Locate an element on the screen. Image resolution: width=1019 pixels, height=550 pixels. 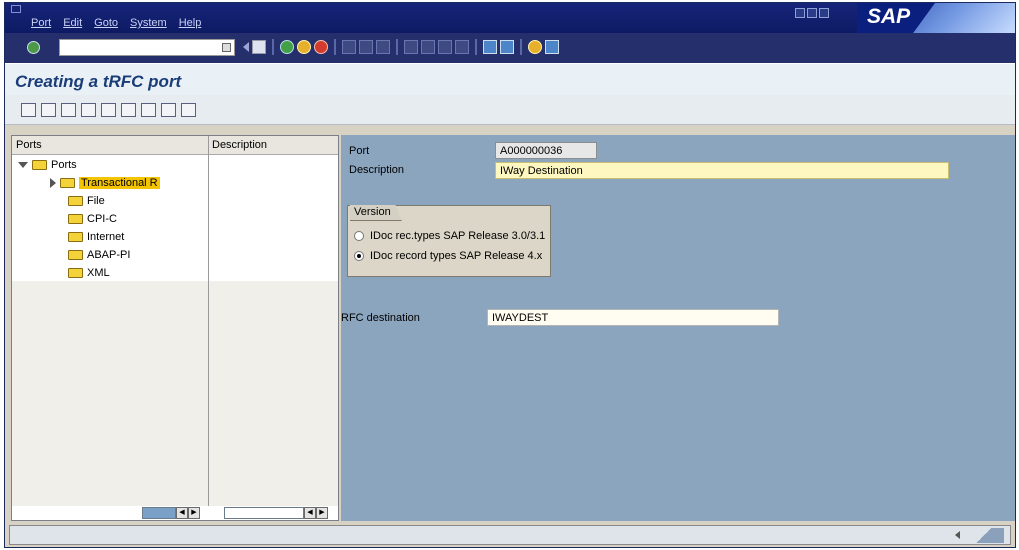
previous-page-icon is located at coordinates (428, 47).